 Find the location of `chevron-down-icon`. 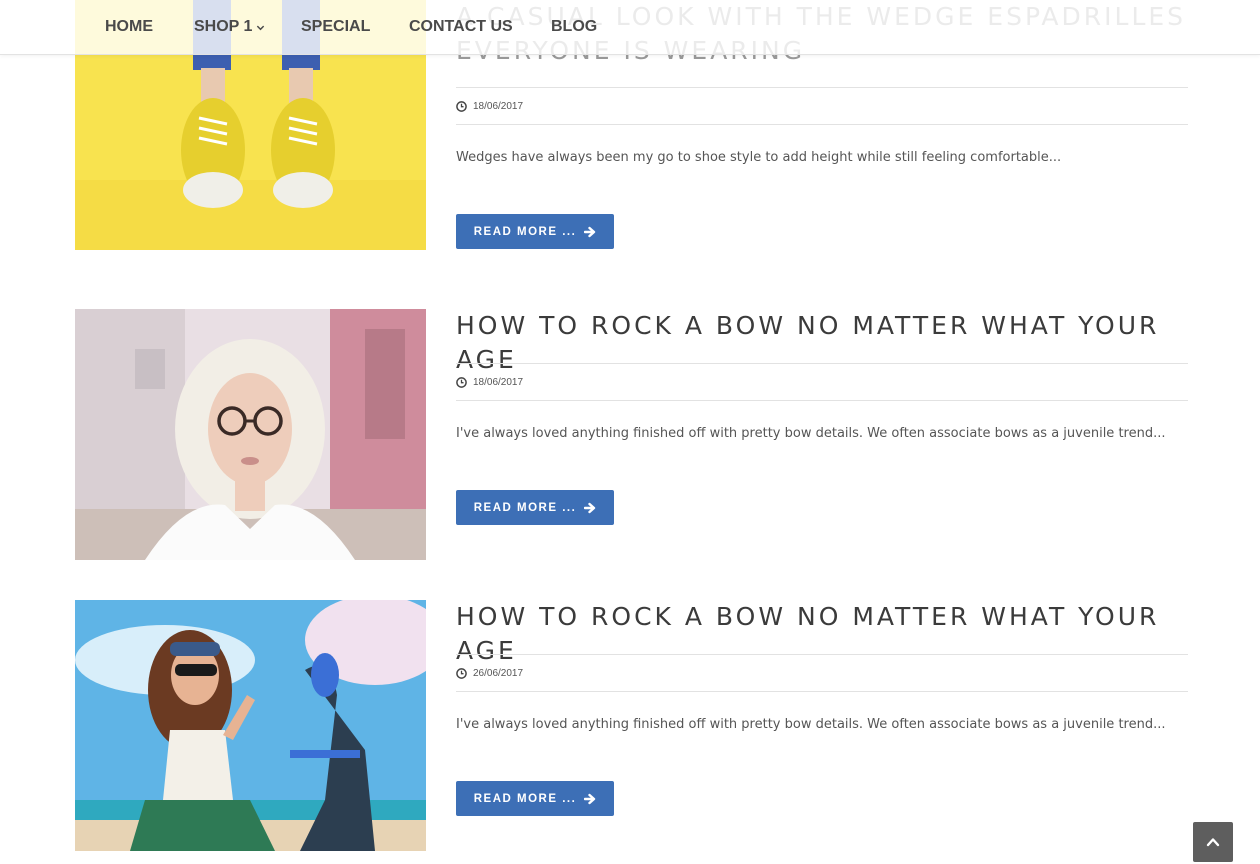

chevron-down-icon is located at coordinates (260, 27).